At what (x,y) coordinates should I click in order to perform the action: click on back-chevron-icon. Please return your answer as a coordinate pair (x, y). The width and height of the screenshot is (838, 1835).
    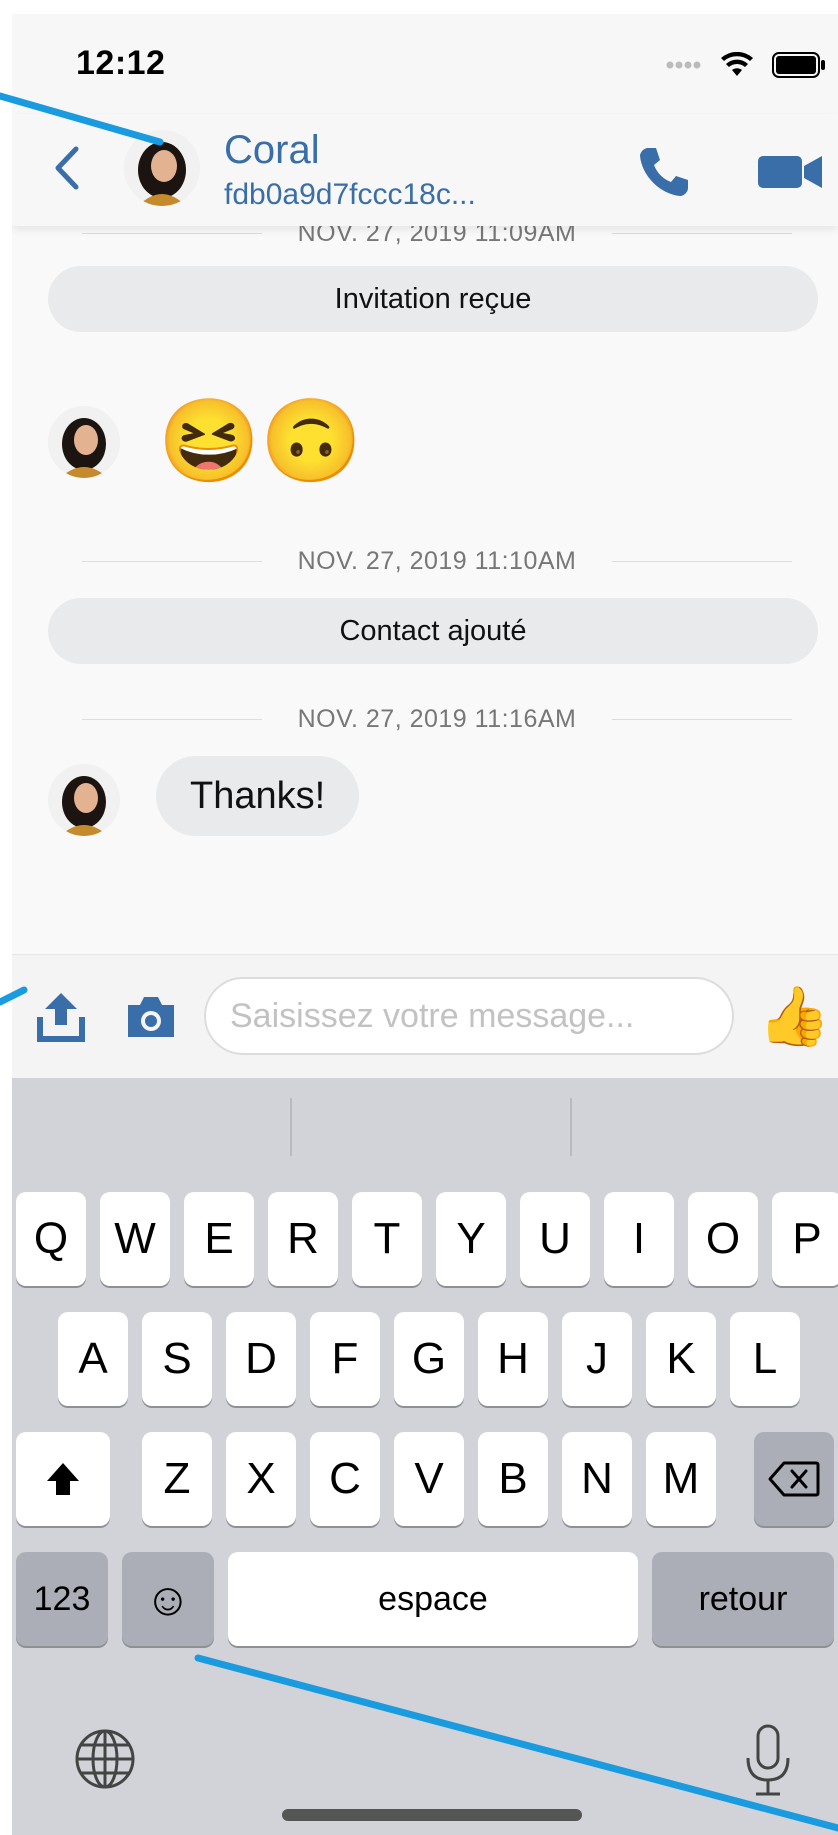
    Looking at the image, I should click on (67, 168).